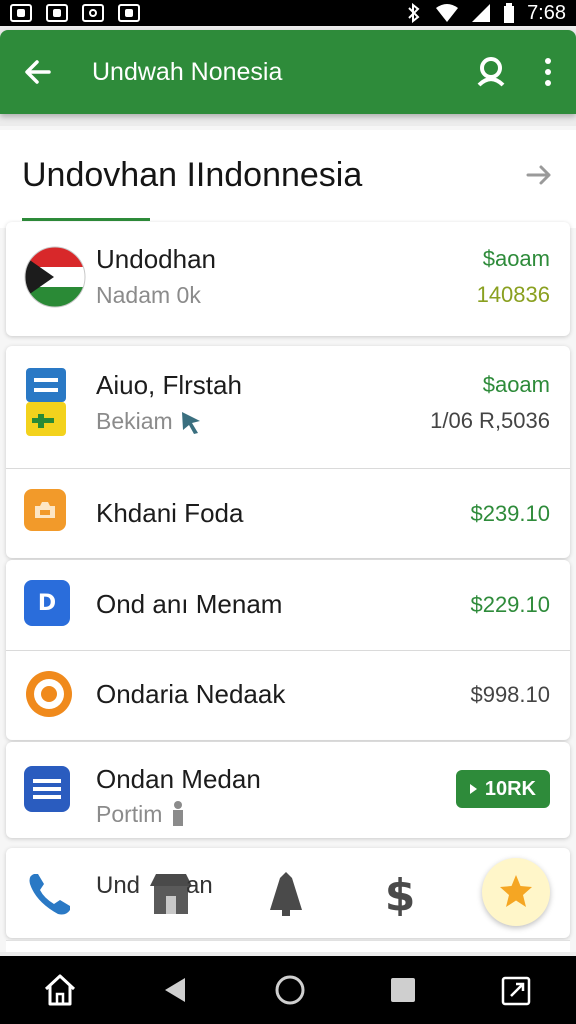 This screenshot has width=576, height=1024. What do you see at coordinates (156, 259) in the screenshot?
I see `item-name: Undodhan` at bounding box center [156, 259].